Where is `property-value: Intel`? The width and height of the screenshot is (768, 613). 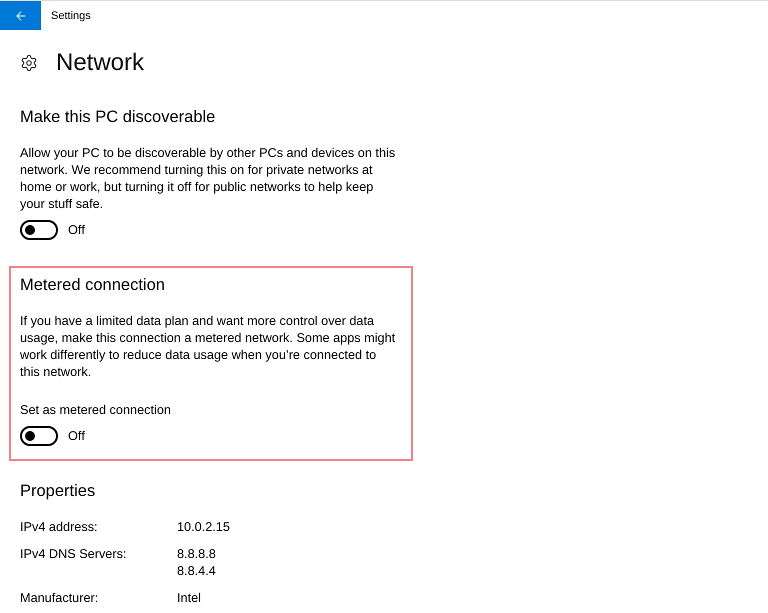 property-value: Intel is located at coordinates (189, 598).